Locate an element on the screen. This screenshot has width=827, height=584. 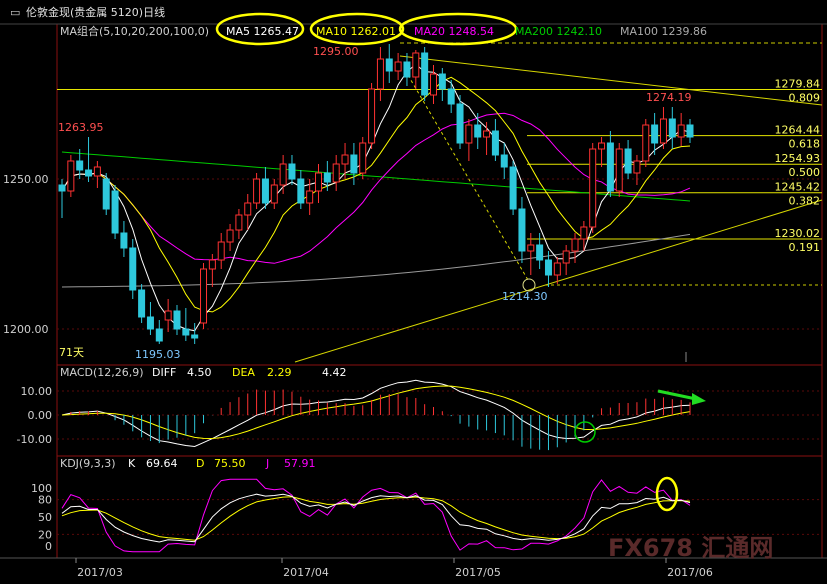
macd-dea-line is located at coordinates (376, 412).